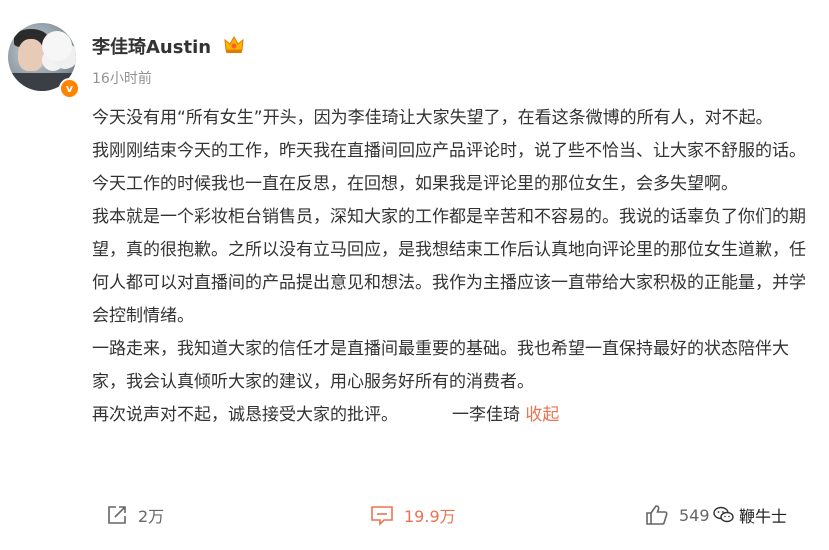  What do you see at coordinates (122, 78) in the screenshot?
I see `post-timestamp: 16小时前` at bounding box center [122, 78].